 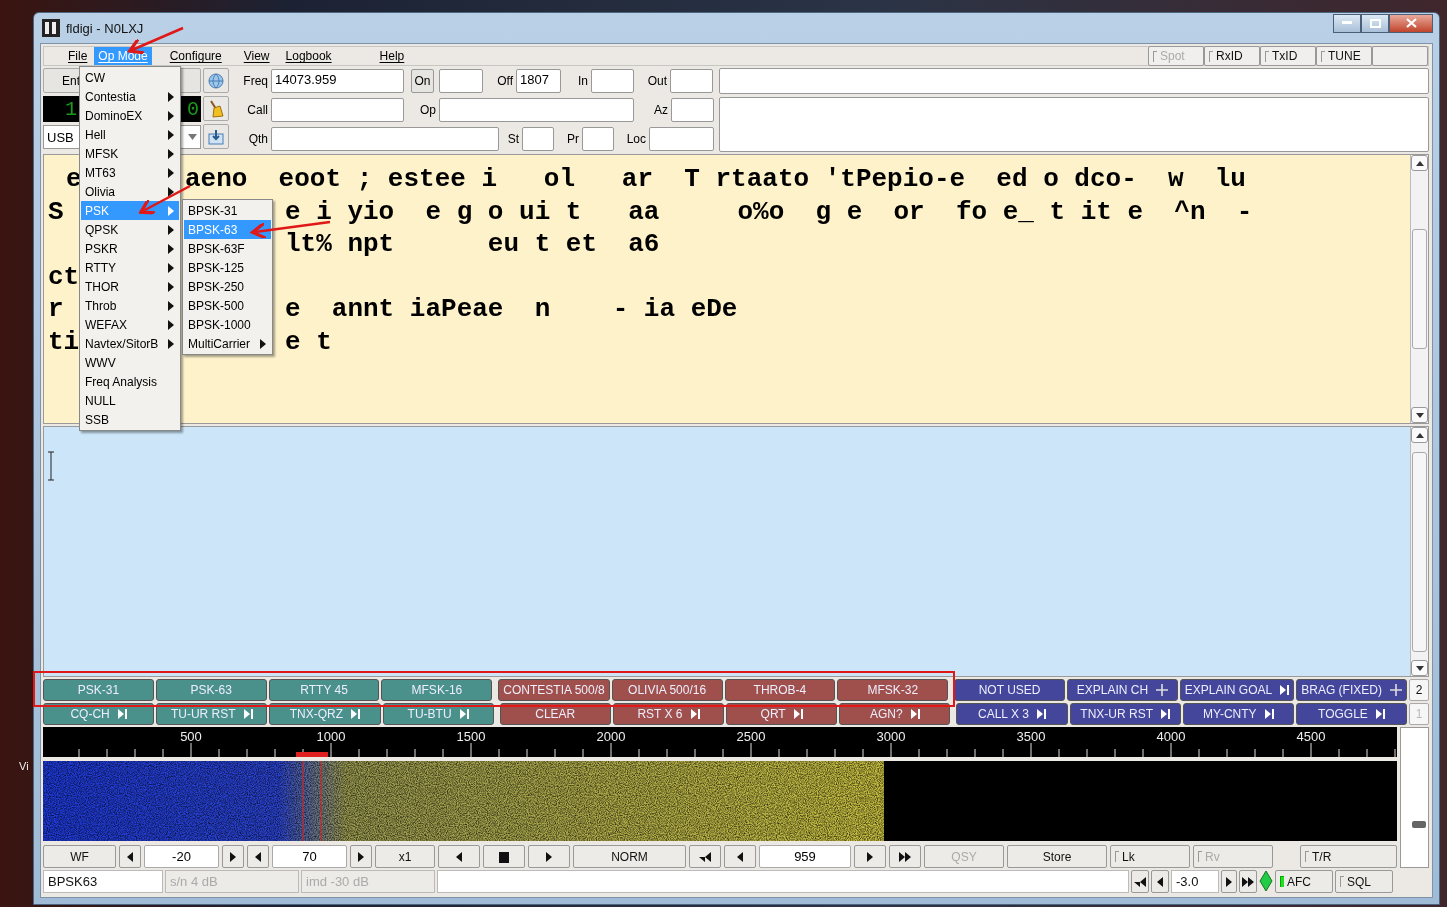 I want to click on check-button: TxID, so click(x=1288, y=56).